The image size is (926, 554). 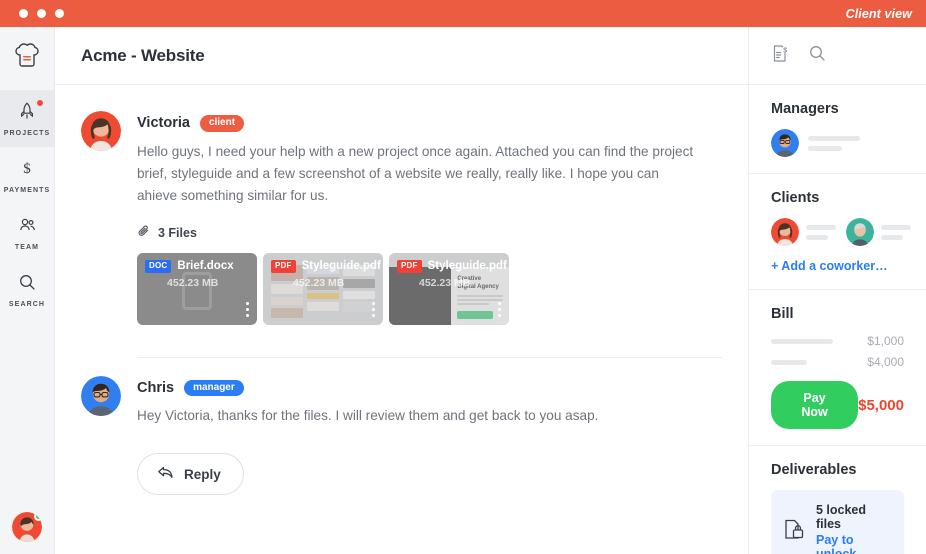 I want to click on sidebar-item-search-label: SEARCH, so click(x=27, y=304).